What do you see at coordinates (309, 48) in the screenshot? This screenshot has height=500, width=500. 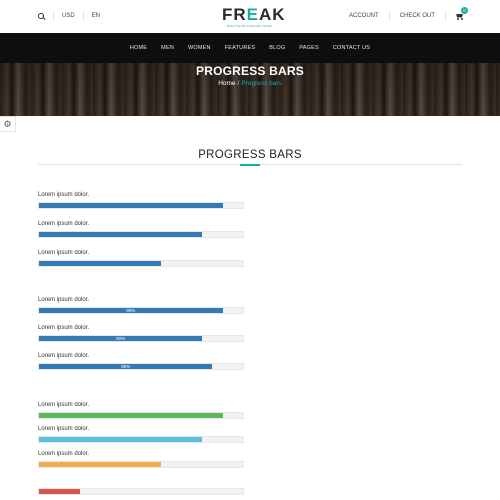 I see `nav-item-pages: PAGES` at bounding box center [309, 48].